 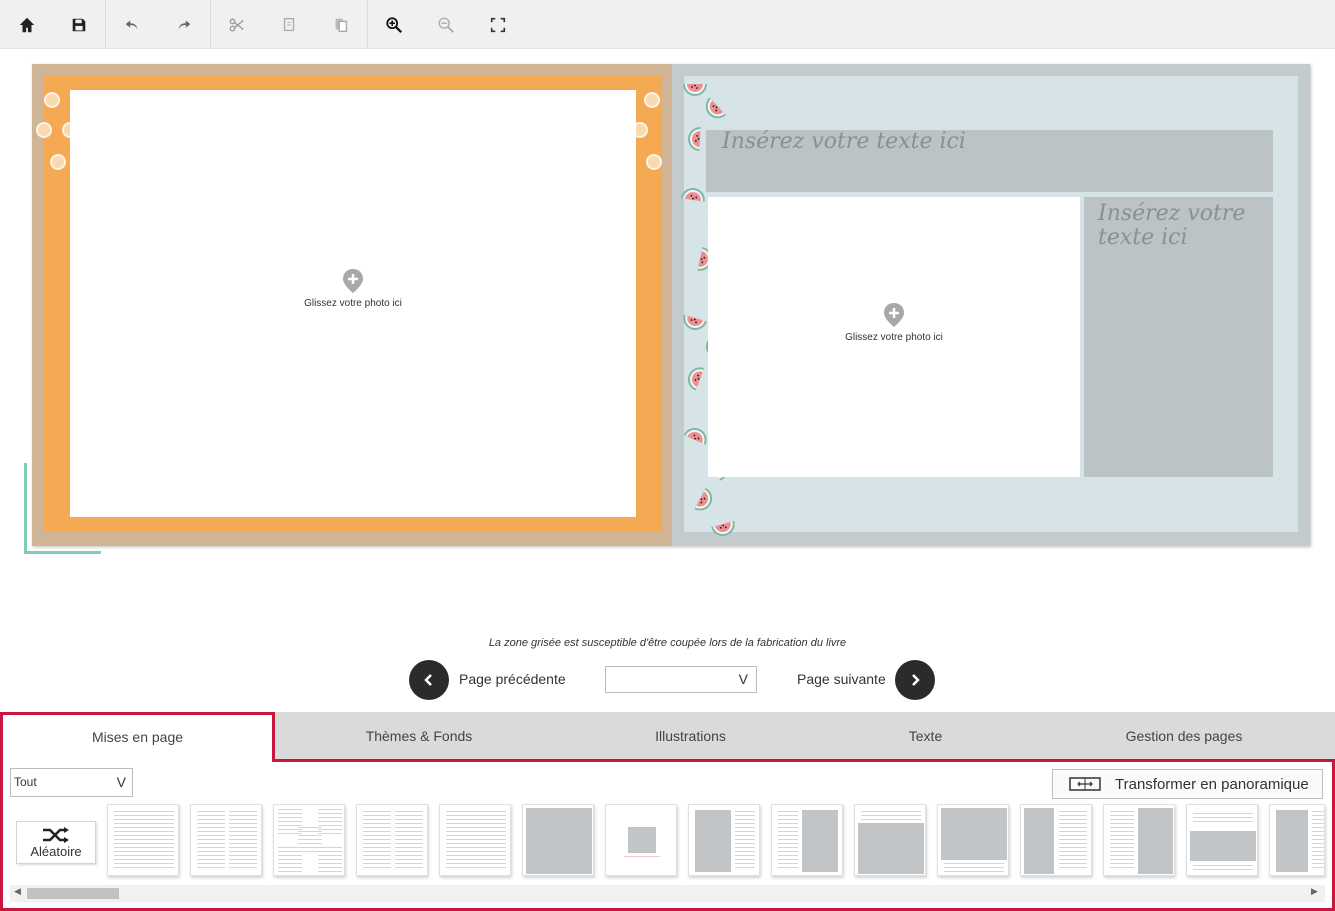 I want to click on side-text-zone: Insérez votre texte ici, so click(x=1178, y=337).